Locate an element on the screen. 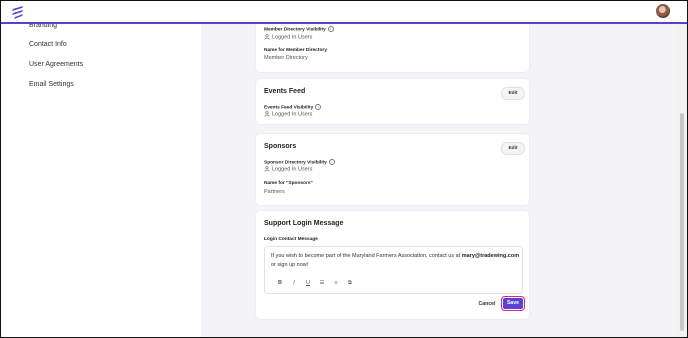 This screenshot has height=338, width=688. numbered-list-icon: ≡ is located at coordinates (336, 283).